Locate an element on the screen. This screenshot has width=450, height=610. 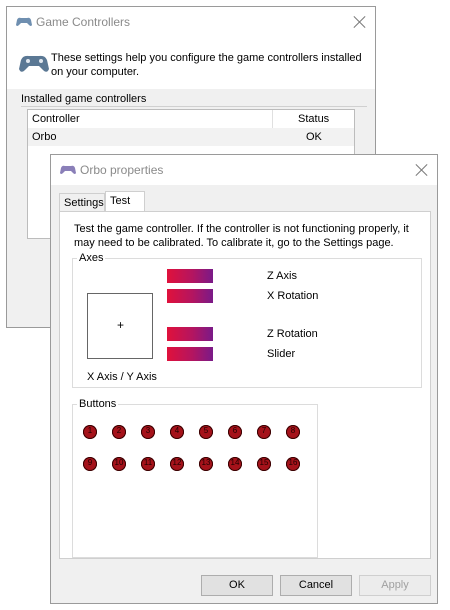
slider-bar is located at coordinates (190, 354).